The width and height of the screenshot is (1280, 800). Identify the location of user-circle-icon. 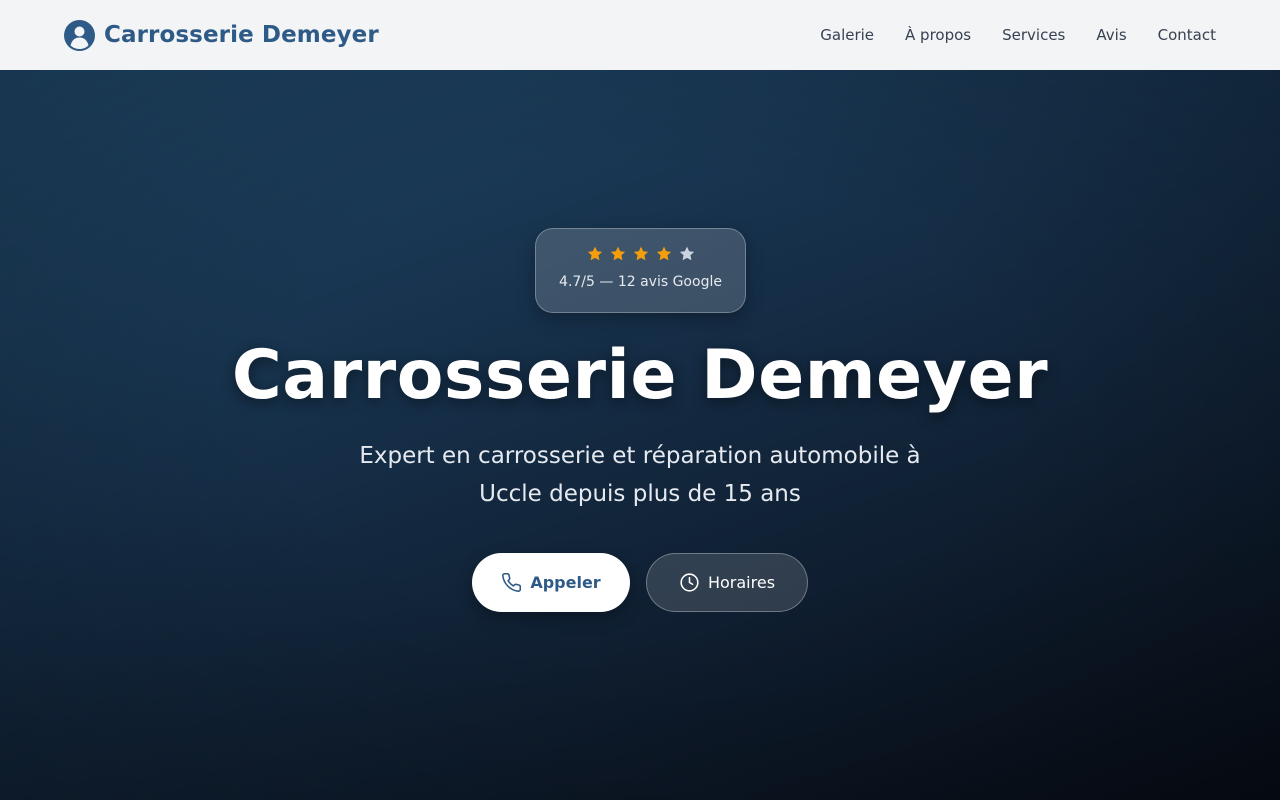
(79, 35).